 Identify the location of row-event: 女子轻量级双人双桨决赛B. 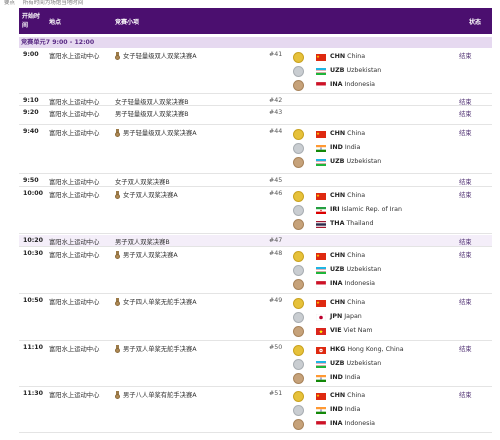
(152, 101).